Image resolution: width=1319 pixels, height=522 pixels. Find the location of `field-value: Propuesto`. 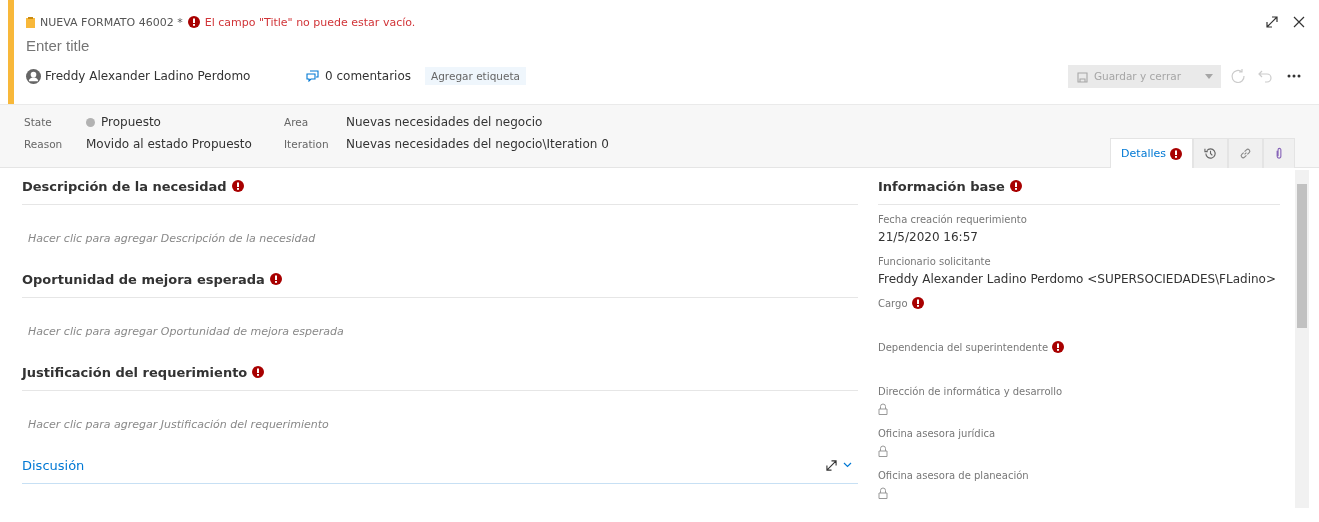

field-value: Propuesto is located at coordinates (131, 122).